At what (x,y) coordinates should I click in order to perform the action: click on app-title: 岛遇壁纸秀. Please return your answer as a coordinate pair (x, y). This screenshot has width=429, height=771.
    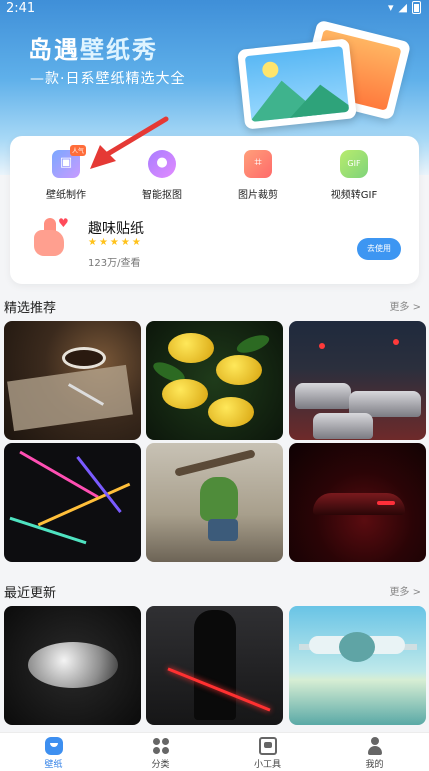
    Looking at the image, I should click on (93, 47).